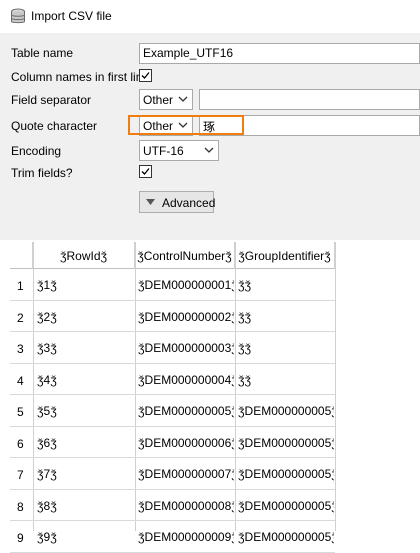 This screenshot has width=420, height=553. What do you see at coordinates (172, 552) in the screenshot?
I see `row-divider` at bounding box center [172, 552].